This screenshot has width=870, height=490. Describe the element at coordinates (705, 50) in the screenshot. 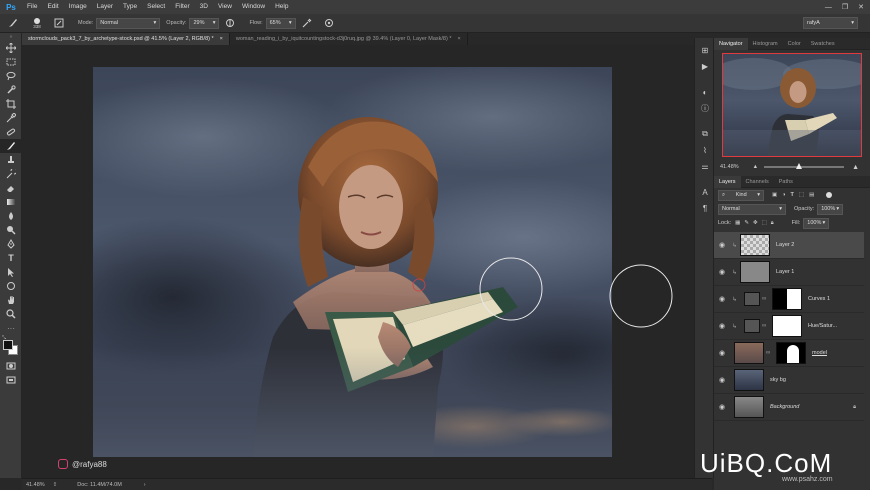

I see `history-panel-icon: ⊞` at that location.